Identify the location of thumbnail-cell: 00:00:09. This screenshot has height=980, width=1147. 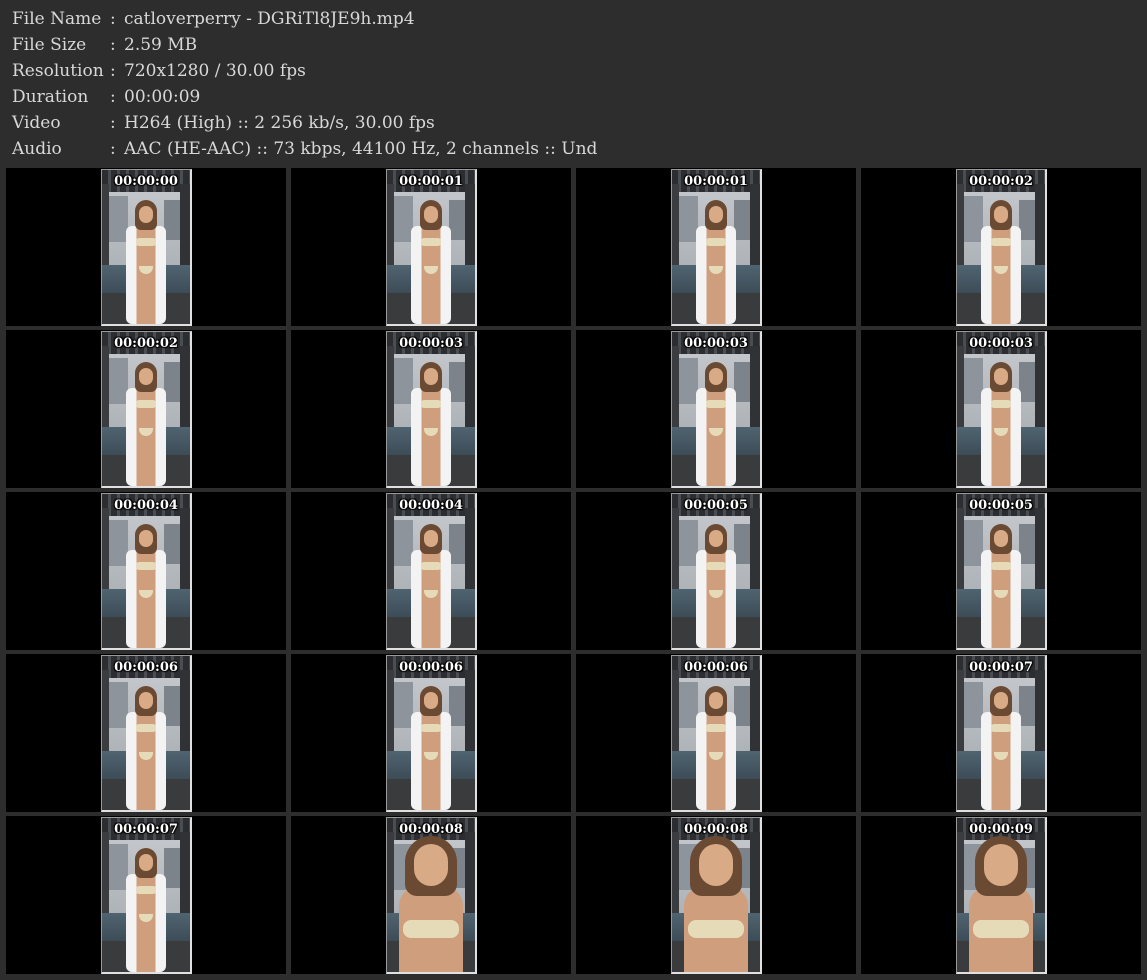
(1001, 895).